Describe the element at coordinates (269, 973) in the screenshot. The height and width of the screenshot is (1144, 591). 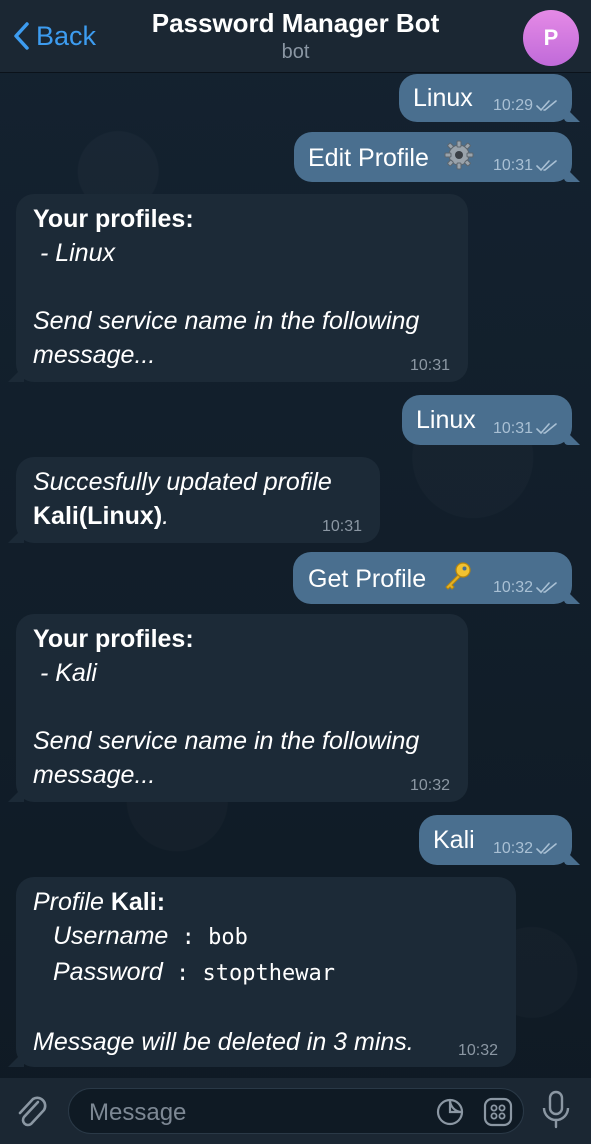
I see `password-value: stopthewar` at that location.